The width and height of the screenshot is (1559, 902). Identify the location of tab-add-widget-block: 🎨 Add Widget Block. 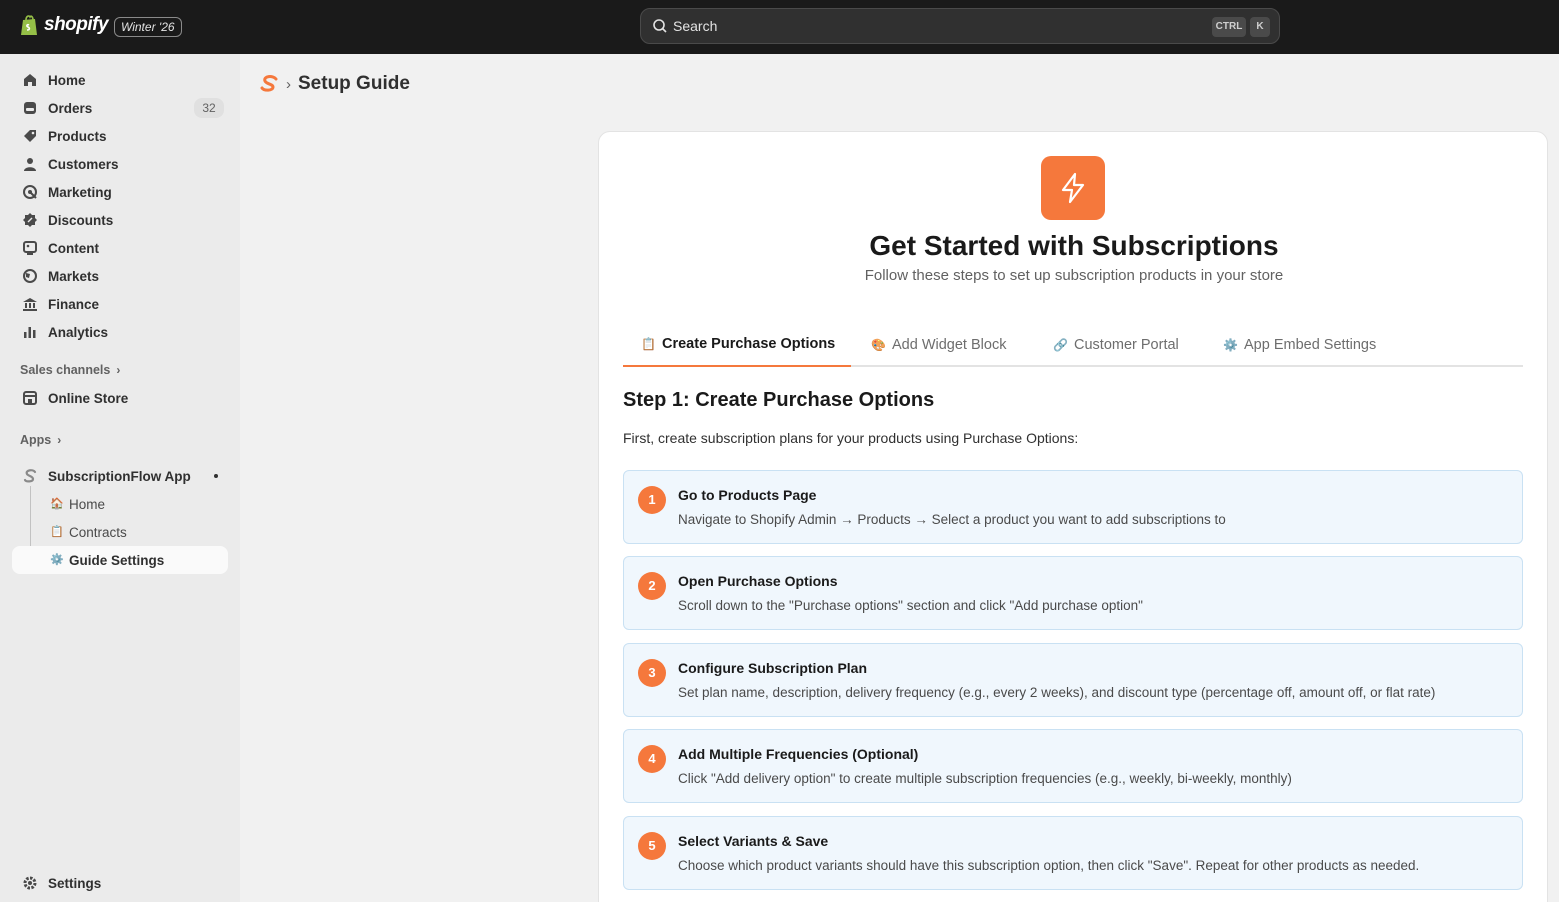
(938, 344).